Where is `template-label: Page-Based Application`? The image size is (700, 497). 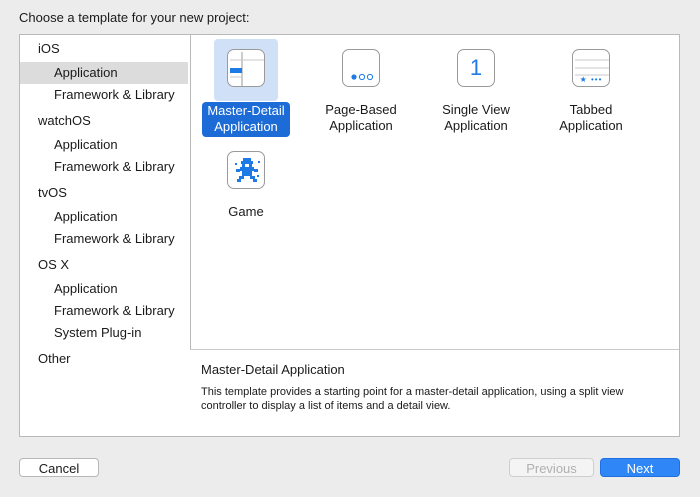 template-label: Page-Based Application is located at coordinates (361, 117).